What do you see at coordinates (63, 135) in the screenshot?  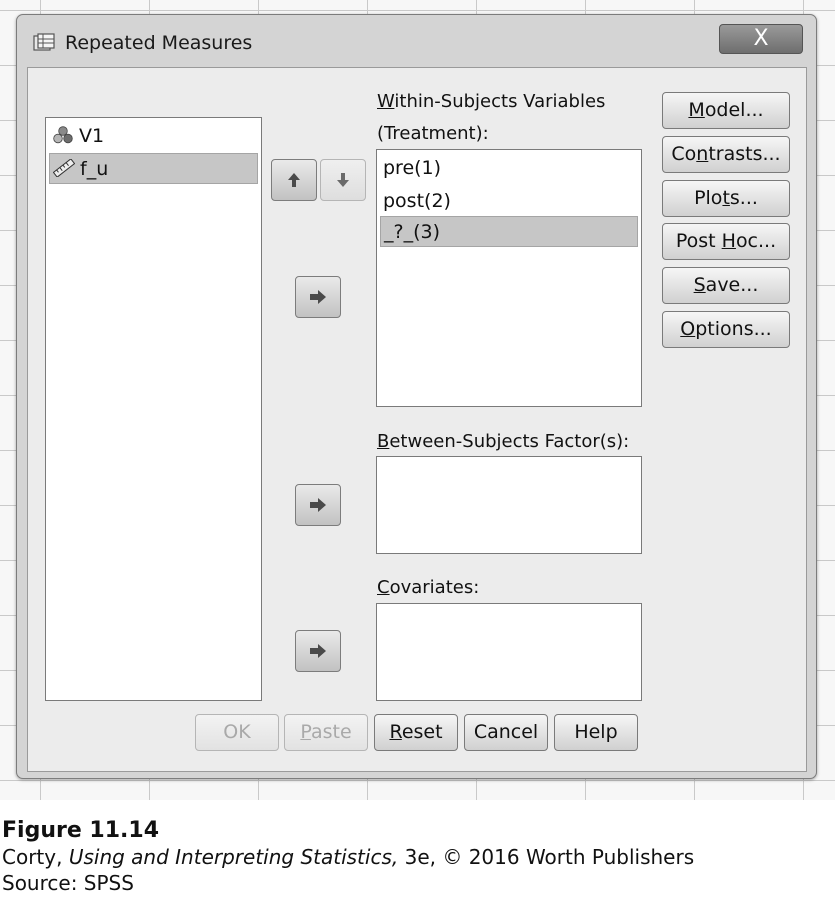 I see `nominal-variable-icon` at bounding box center [63, 135].